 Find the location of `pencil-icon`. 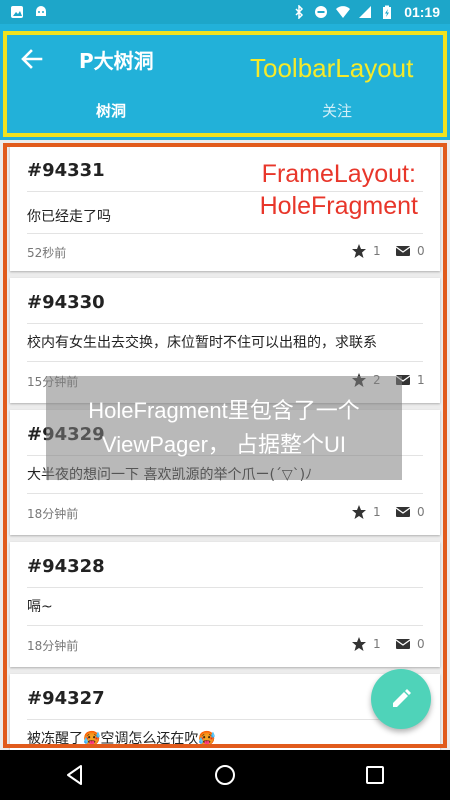

pencil-icon is located at coordinates (402, 698).